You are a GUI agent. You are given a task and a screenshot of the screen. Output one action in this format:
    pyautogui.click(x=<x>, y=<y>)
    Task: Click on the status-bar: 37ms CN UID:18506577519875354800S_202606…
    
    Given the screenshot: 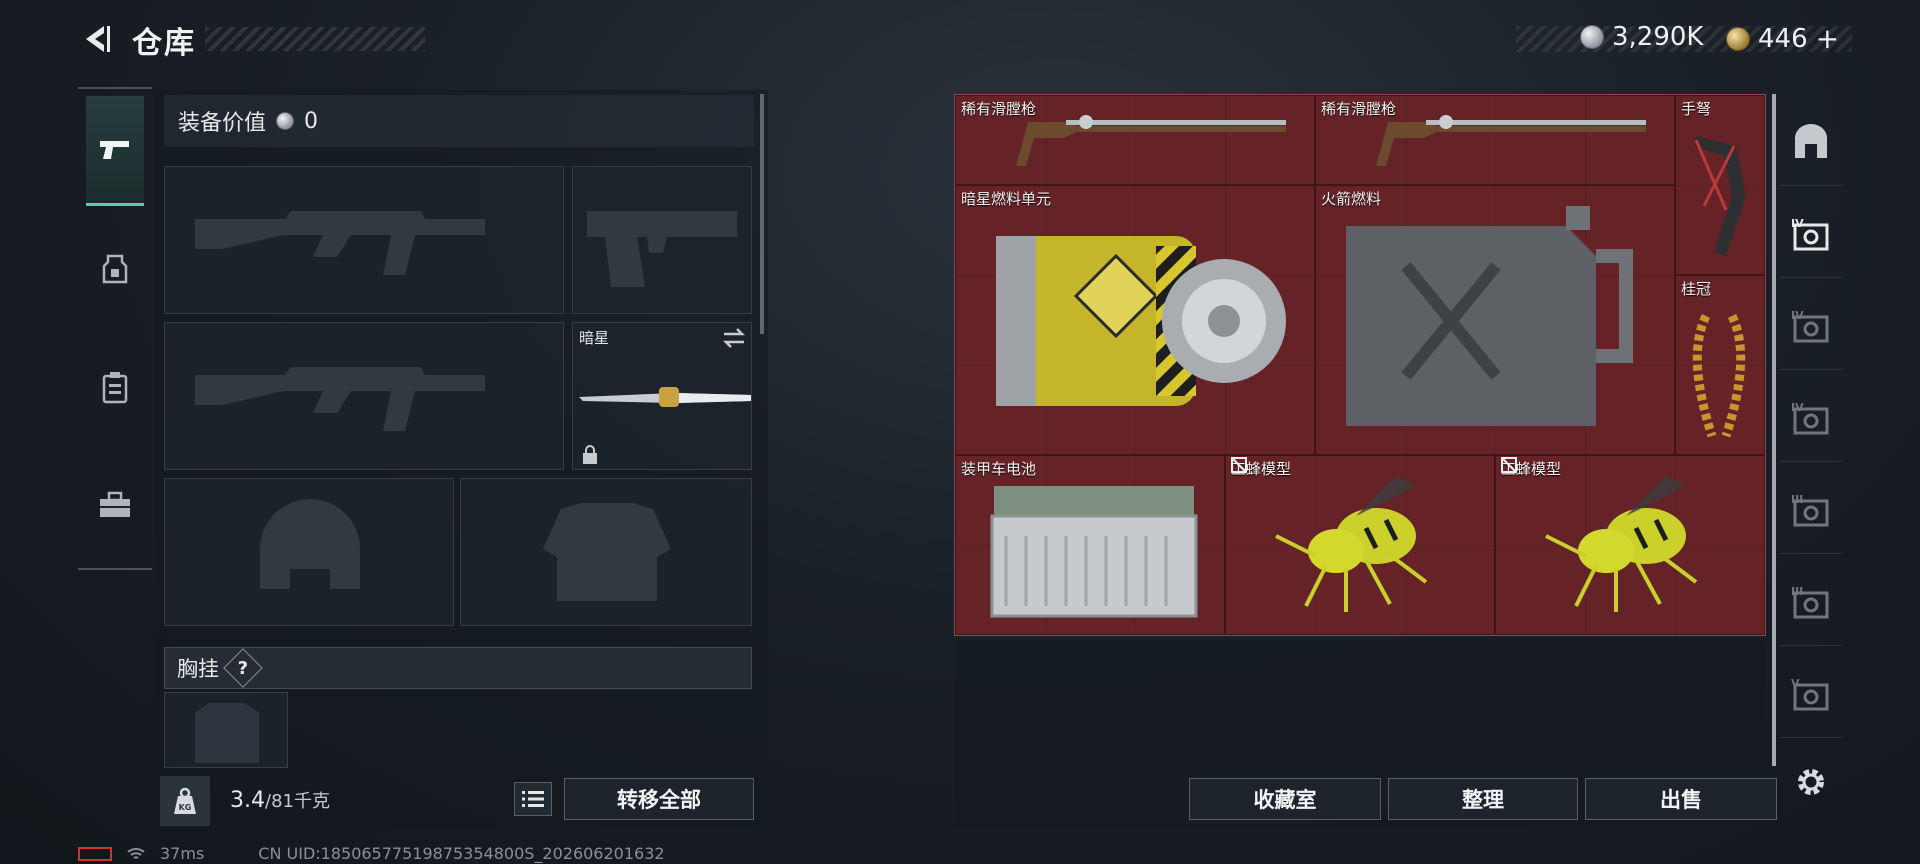 What is the action you would take?
    pyautogui.click(x=371, y=853)
    